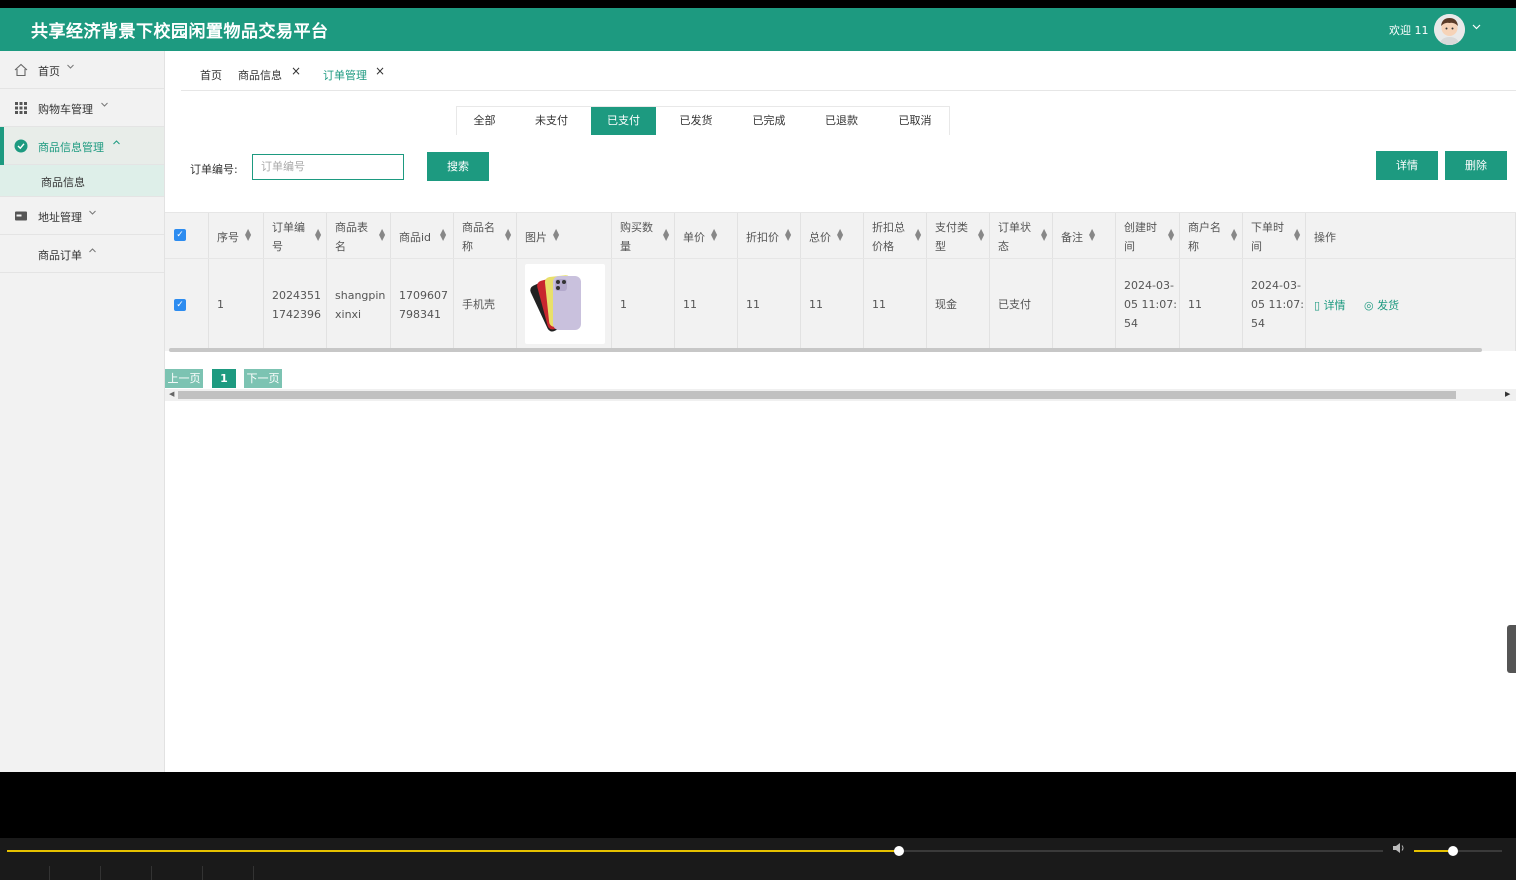 The image size is (1516, 880). What do you see at coordinates (485, 235) in the screenshot?
I see `column-header: 商品名称 ▲ ▼` at bounding box center [485, 235].